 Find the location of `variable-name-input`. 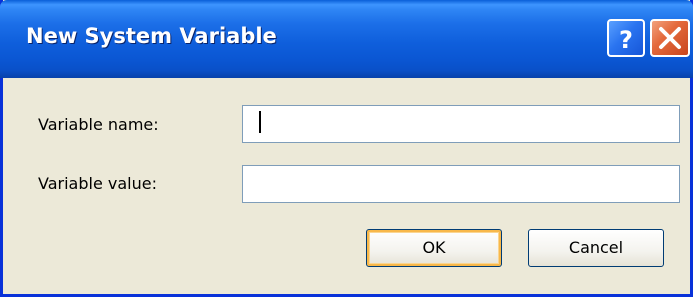

variable-name-input is located at coordinates (461, 124).